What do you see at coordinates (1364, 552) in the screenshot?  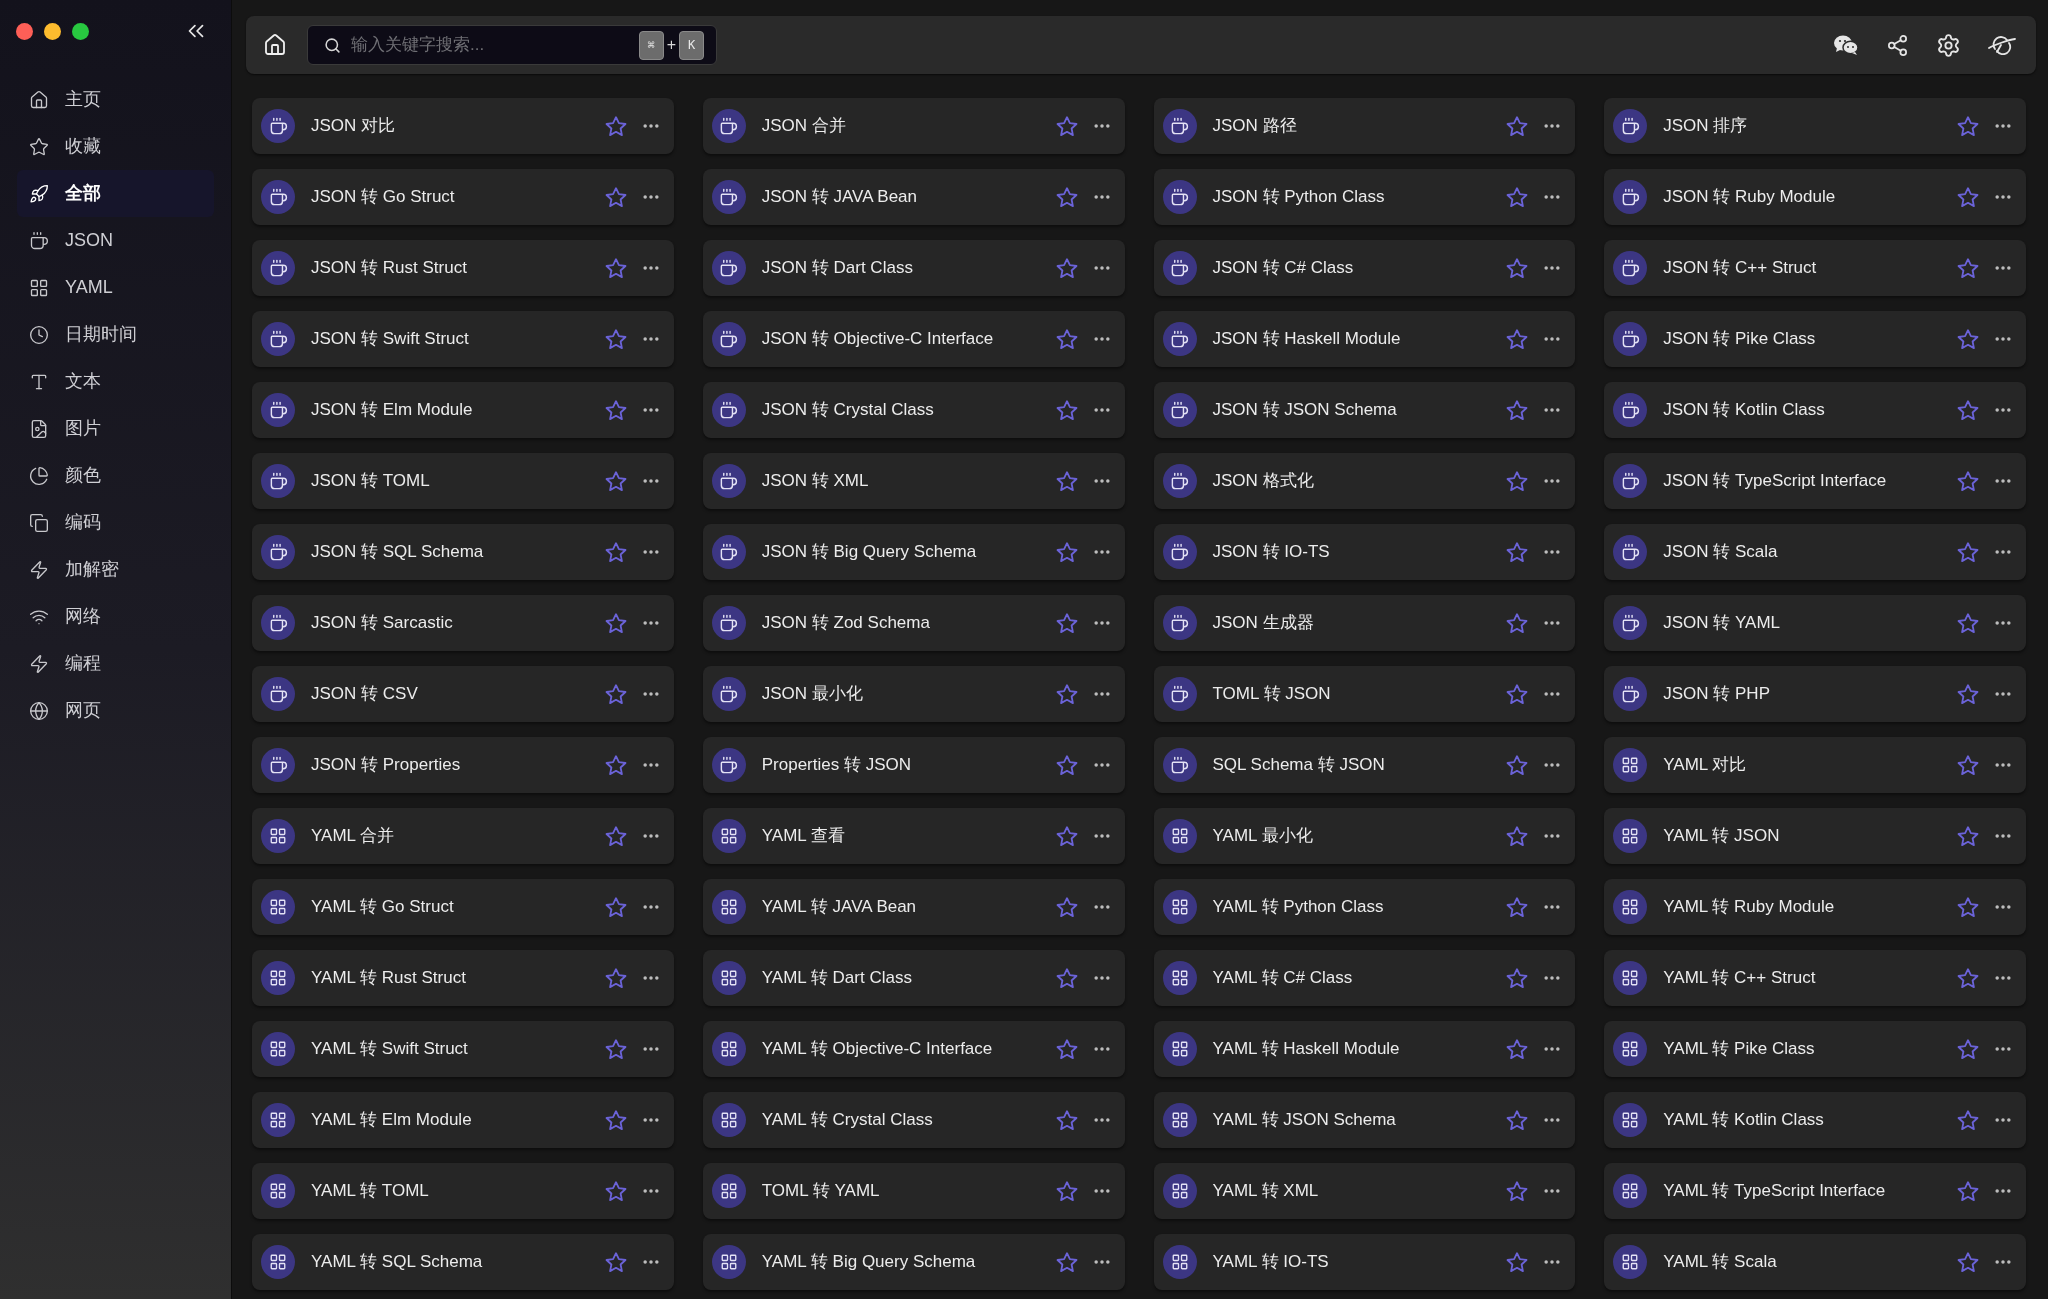 I see `tool-card: JSON 转 IO-TS` at bounding box center [1364, 552].